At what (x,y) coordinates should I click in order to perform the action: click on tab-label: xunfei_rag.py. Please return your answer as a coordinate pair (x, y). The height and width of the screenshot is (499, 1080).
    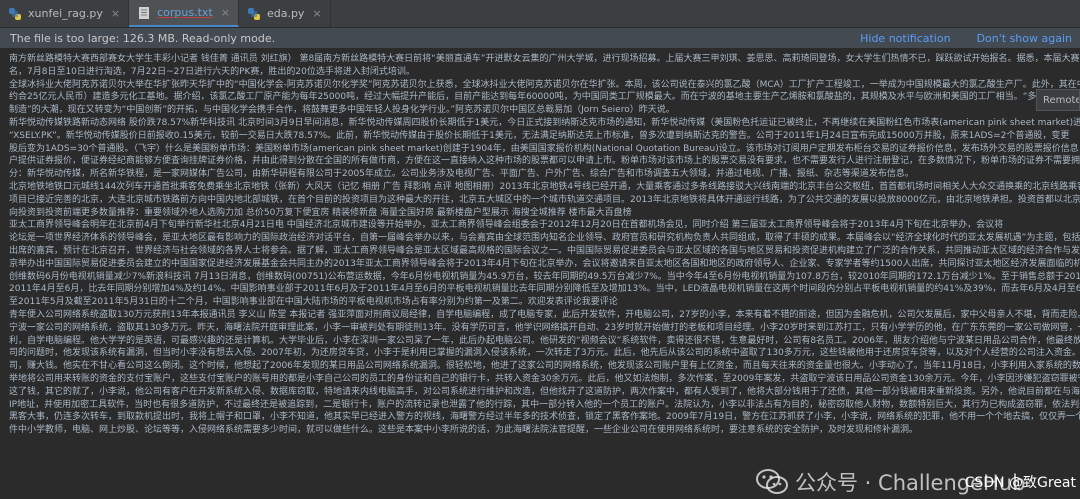
    Looking at the image, I should click on (65, 13).